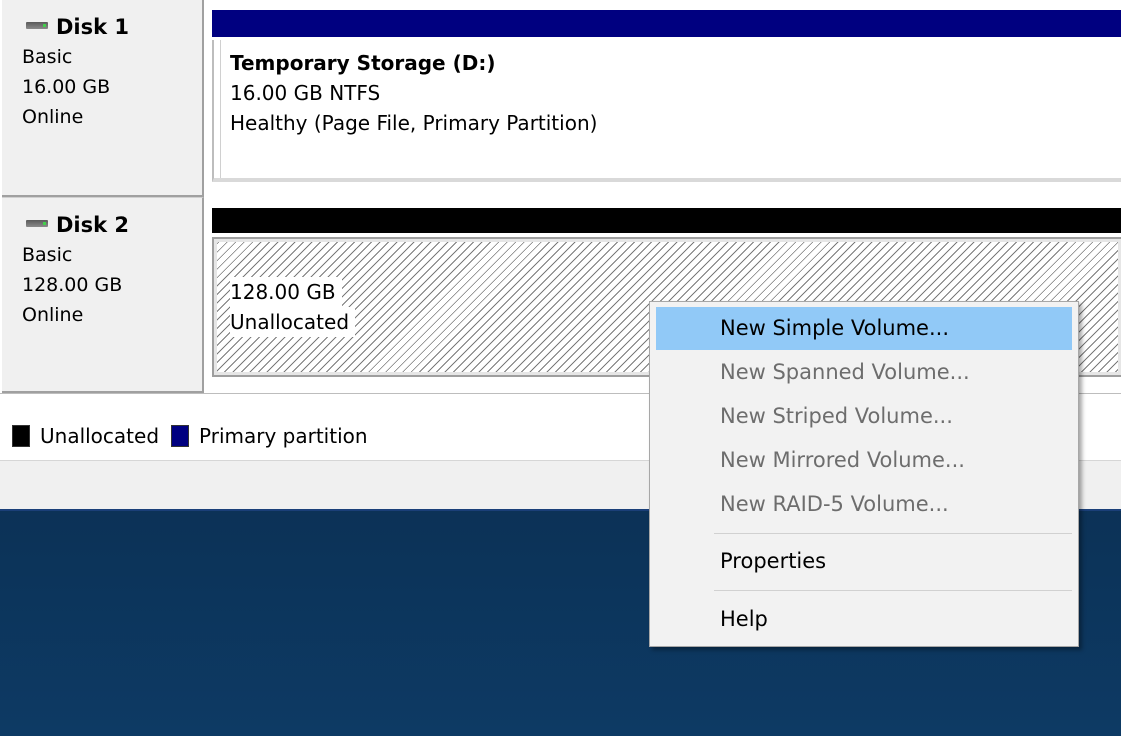 The height and width of the screenshot is (736, 1121). I want to click on unallocated-size: 128.00 GB, so click(286, 292).